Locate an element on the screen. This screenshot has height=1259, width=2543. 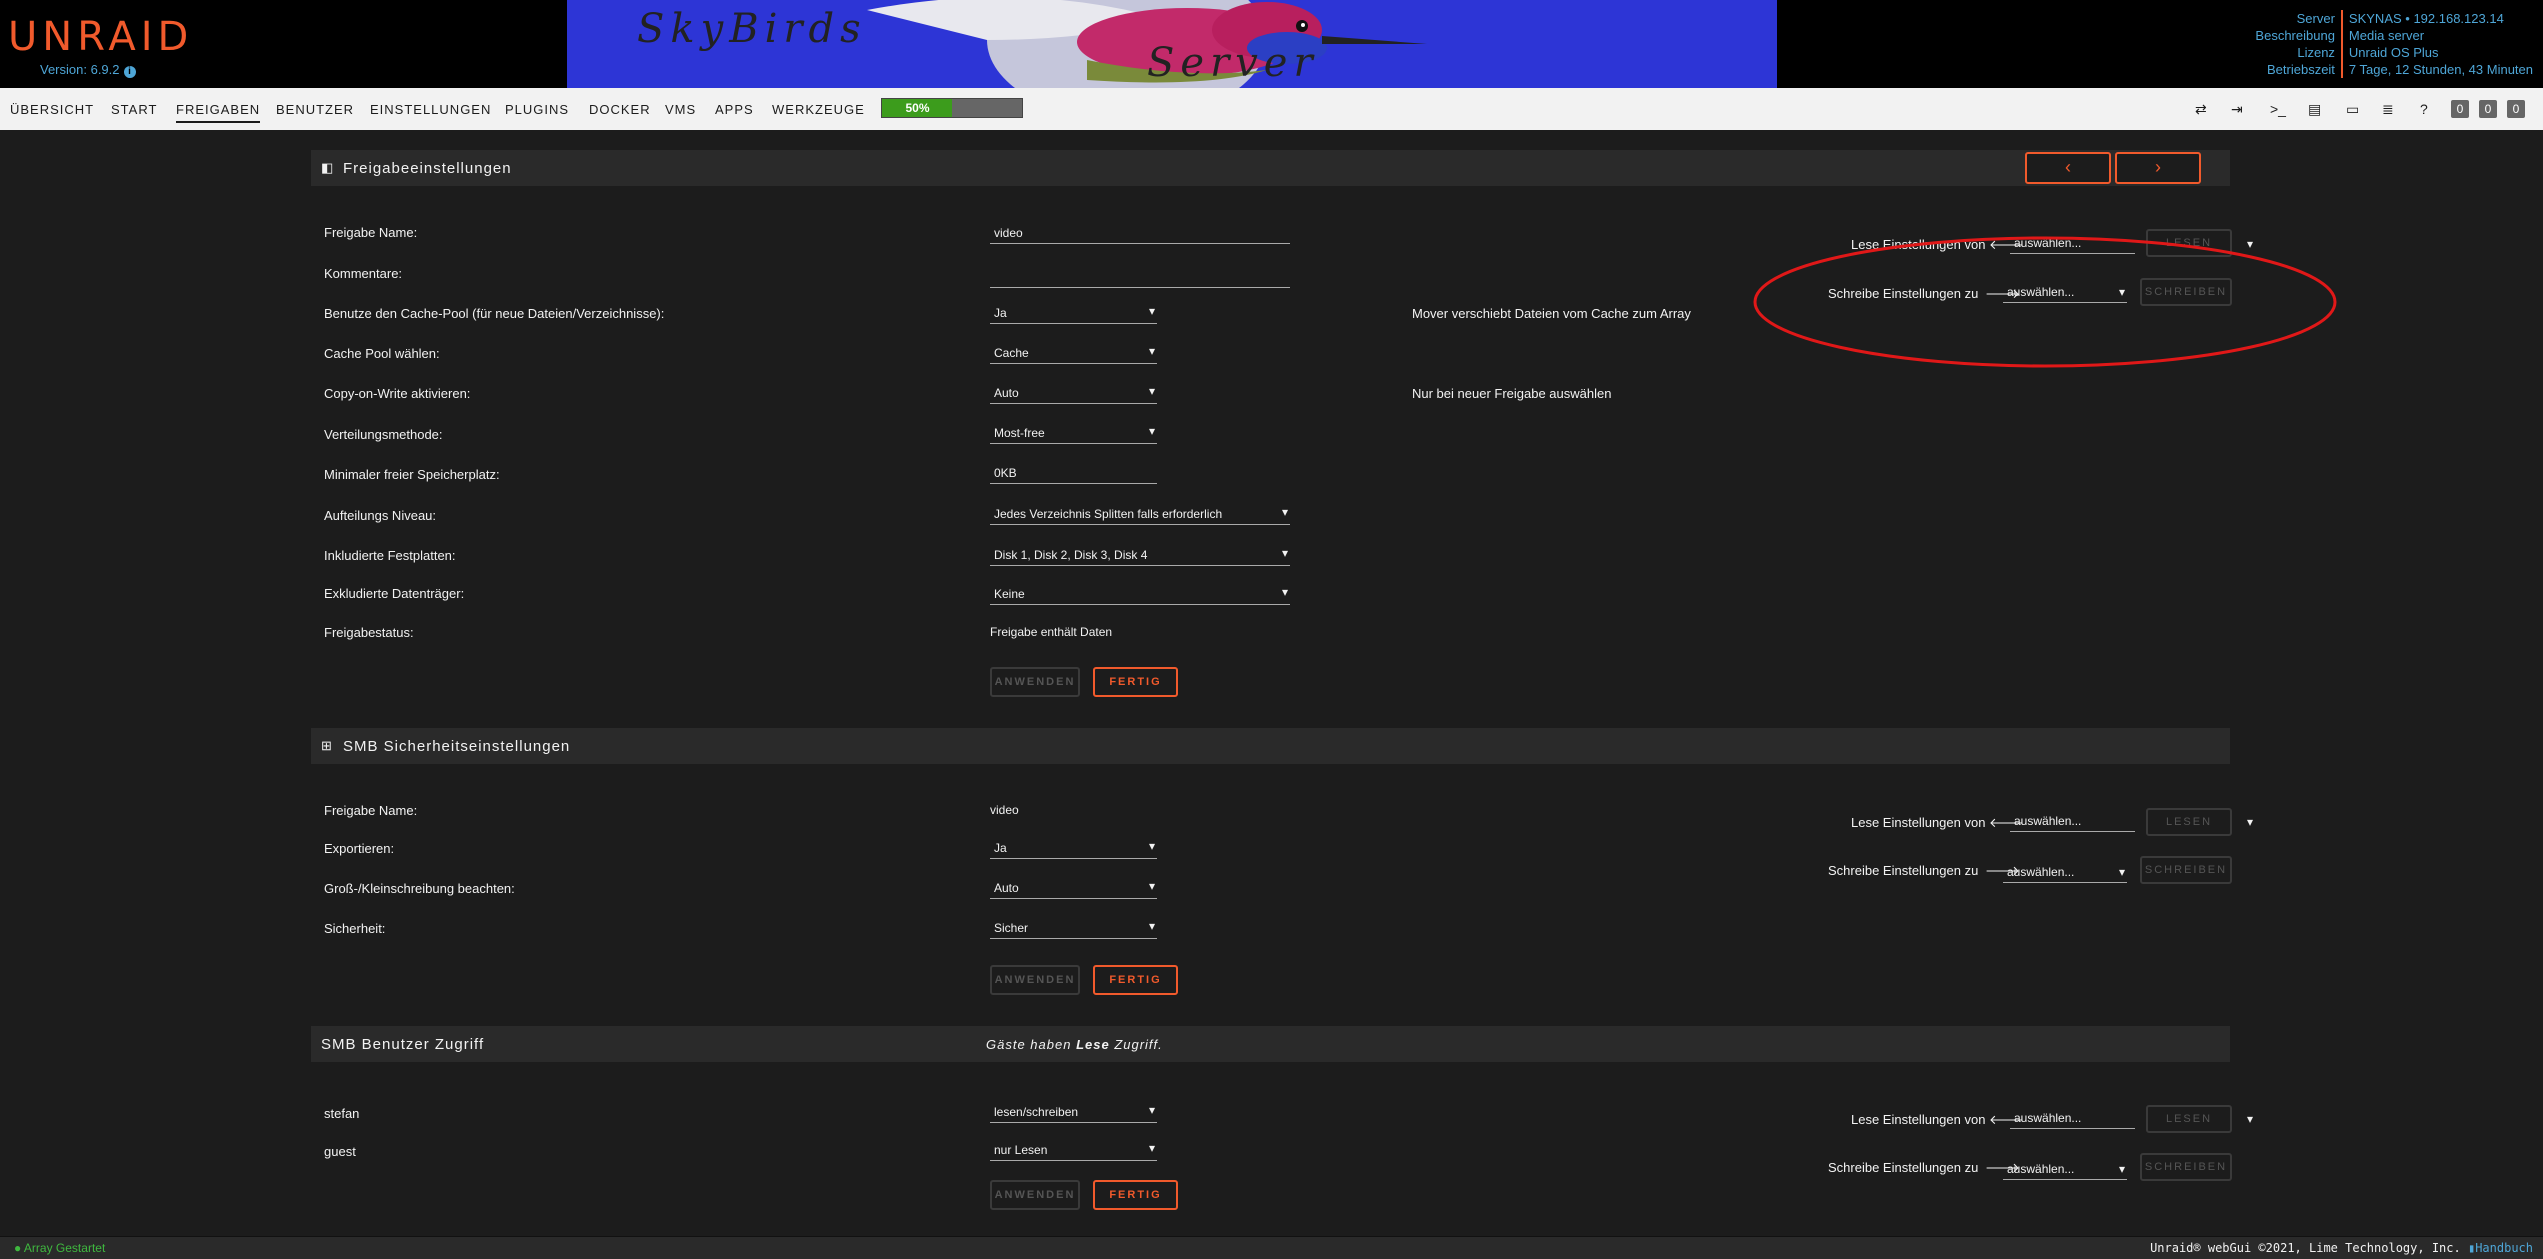
smb-done-button: FERTIG is located at coordinates (1135, 980).